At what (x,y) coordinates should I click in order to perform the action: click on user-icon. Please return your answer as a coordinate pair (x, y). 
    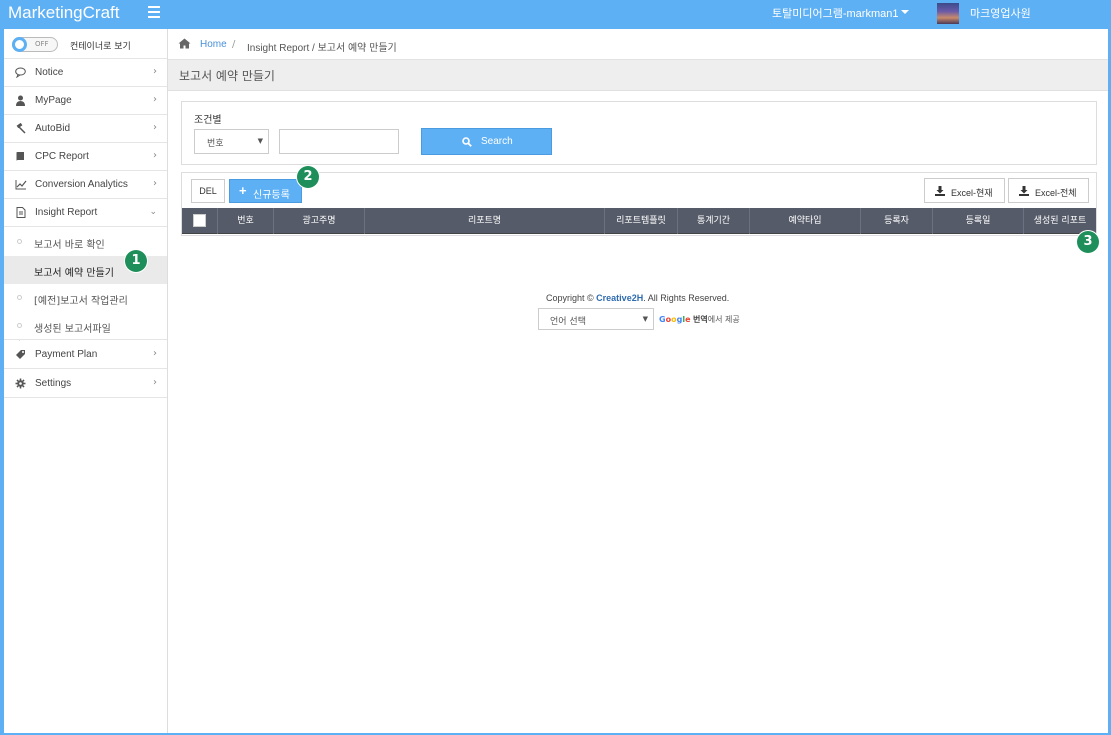
    Looking at the image, I should click on (20, 100).